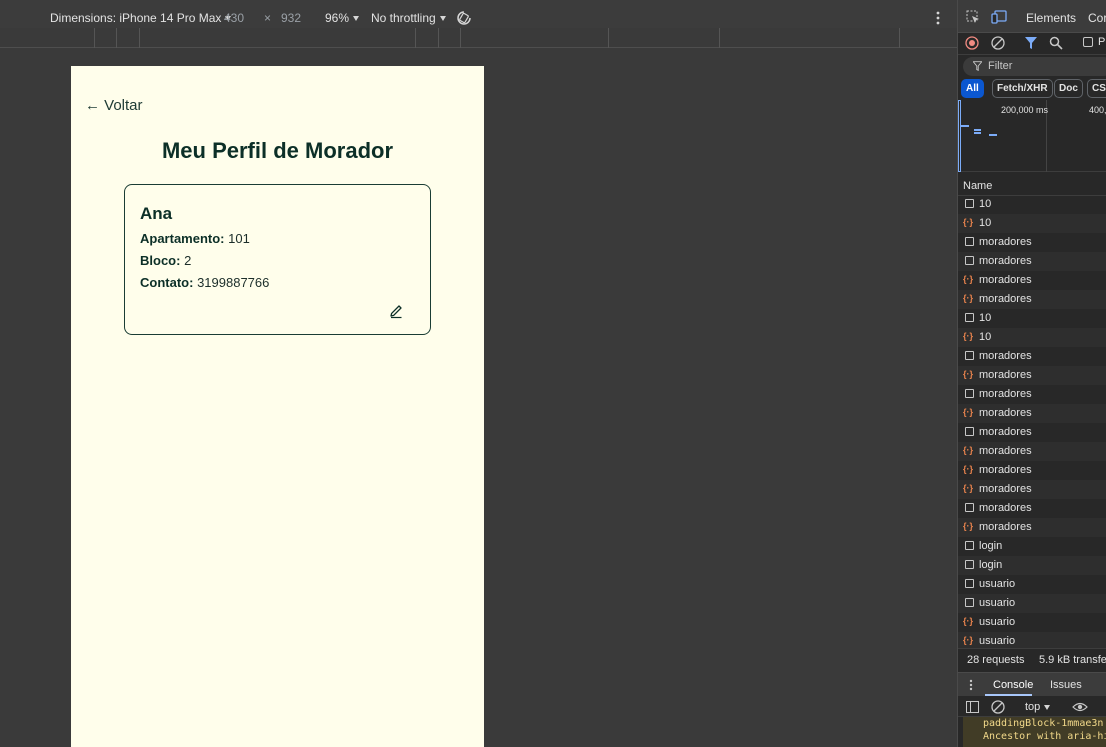  Describe the element at coordinates (1080, 707) in the screenshot. I see `live-expression-eye-icon` at that location.